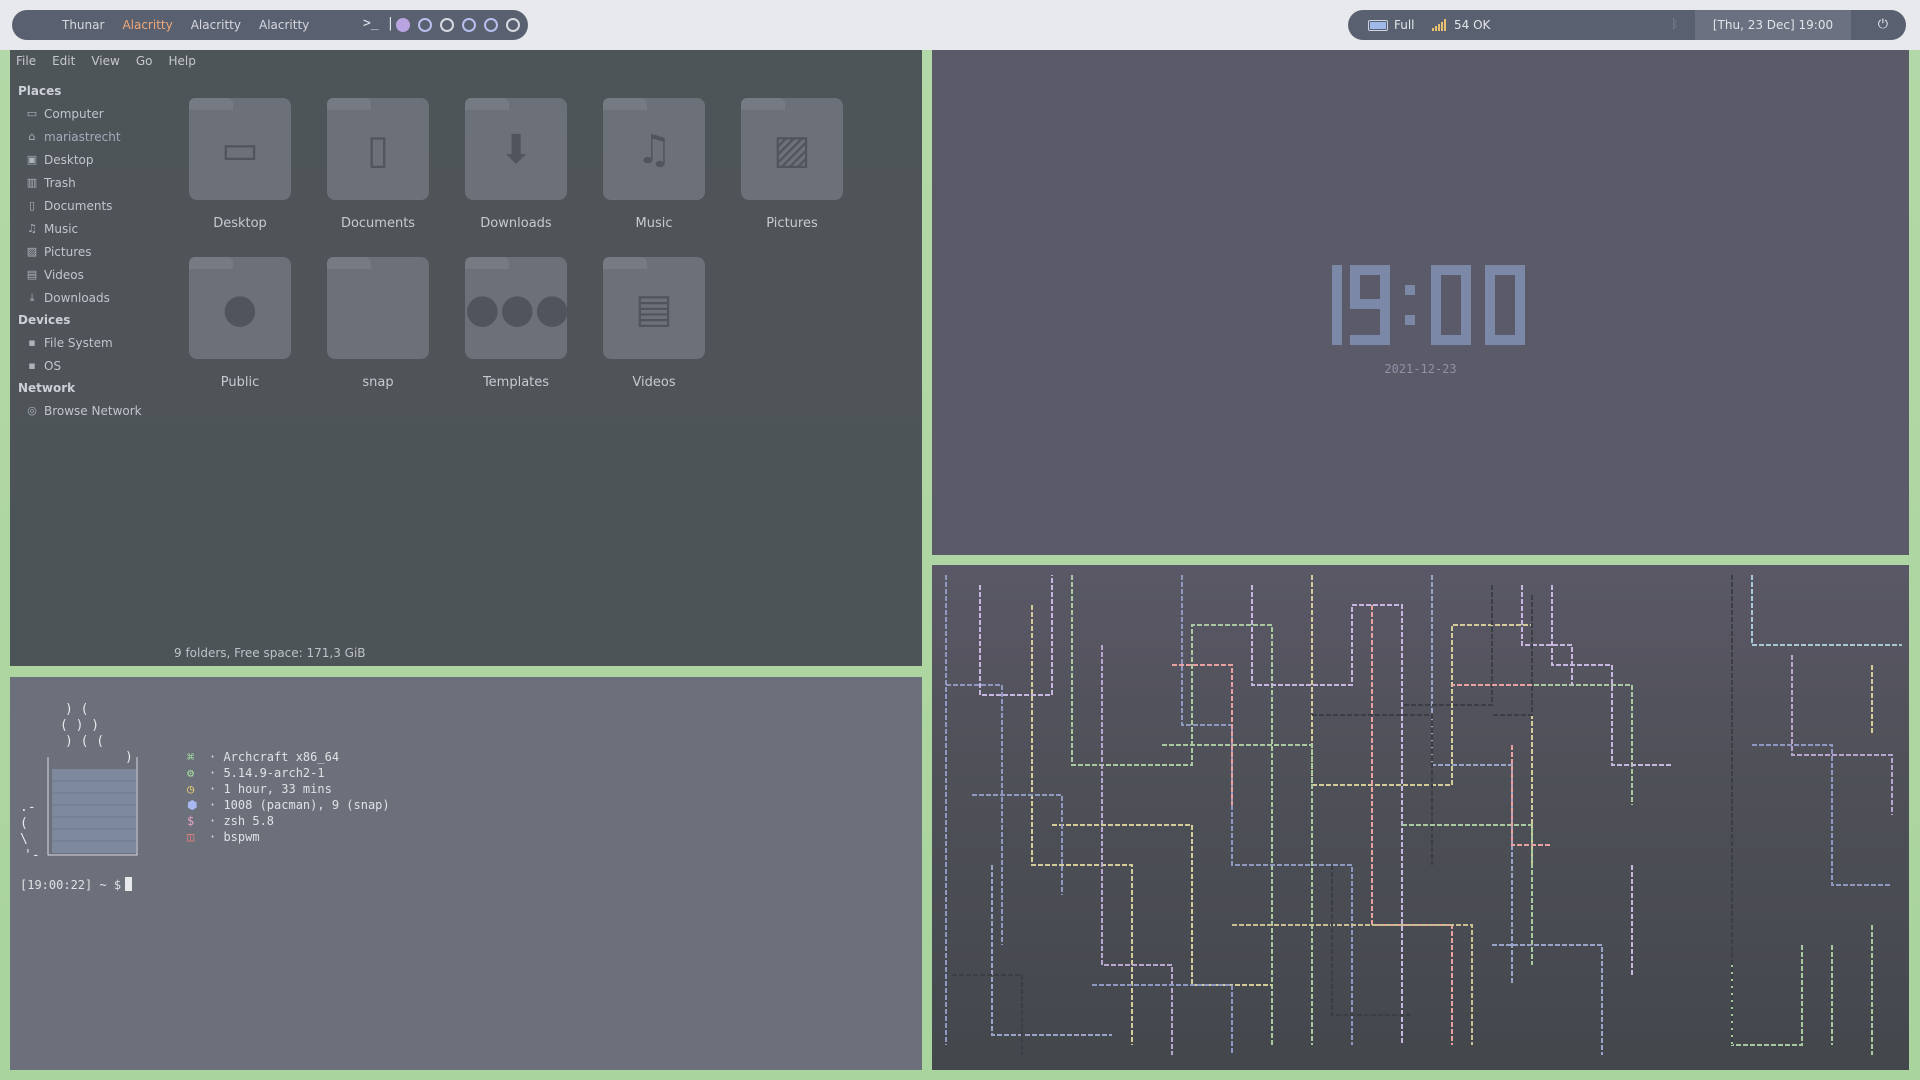  What do you see at coordinates (85, 182) in the screenshot?
I see `sidebar-item-trash: ▥ Trash` at bounding box center [85, 182].